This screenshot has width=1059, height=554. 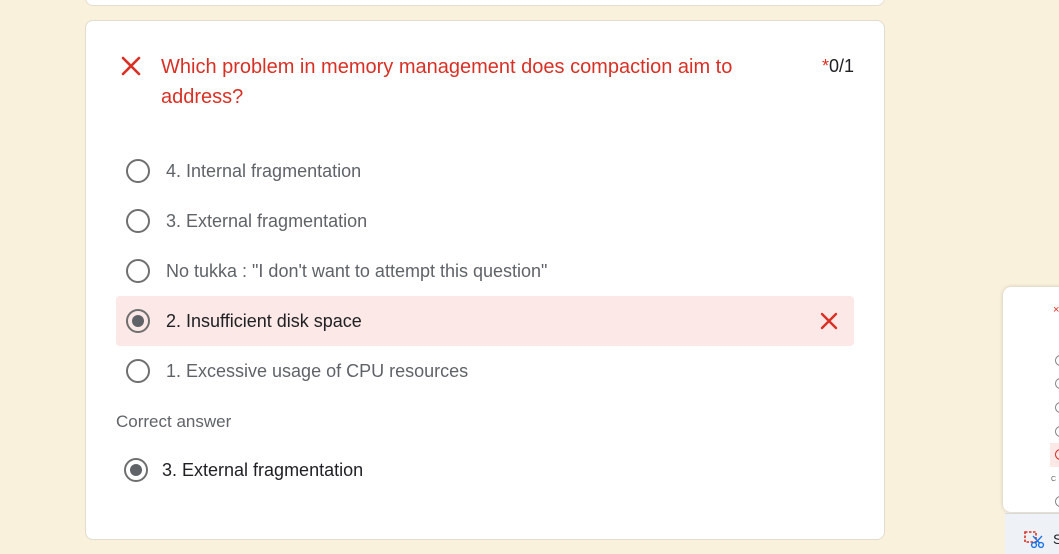 I want to click on score-value: 0/1, so click(x=841, y=66).